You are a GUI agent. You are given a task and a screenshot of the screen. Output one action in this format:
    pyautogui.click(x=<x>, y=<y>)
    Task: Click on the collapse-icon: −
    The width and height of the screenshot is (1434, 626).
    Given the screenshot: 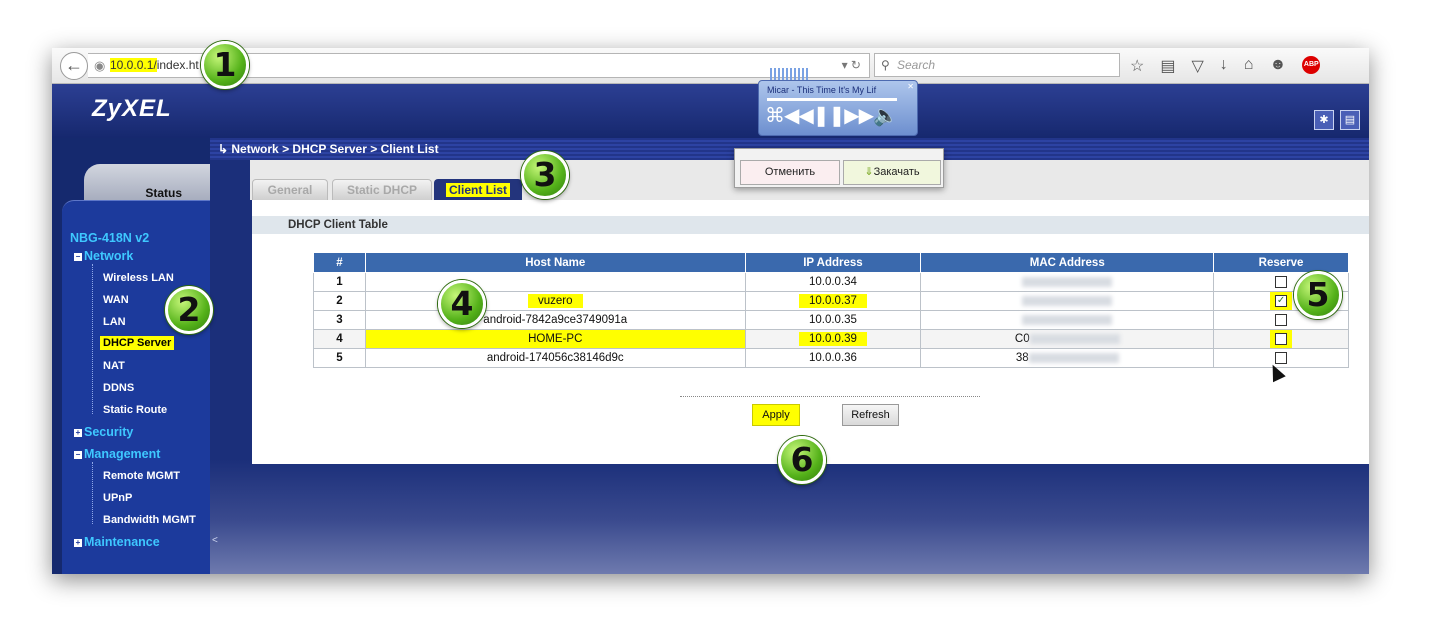 What is the action you would take?
    pyautogui.click(x=78, y=256)
    